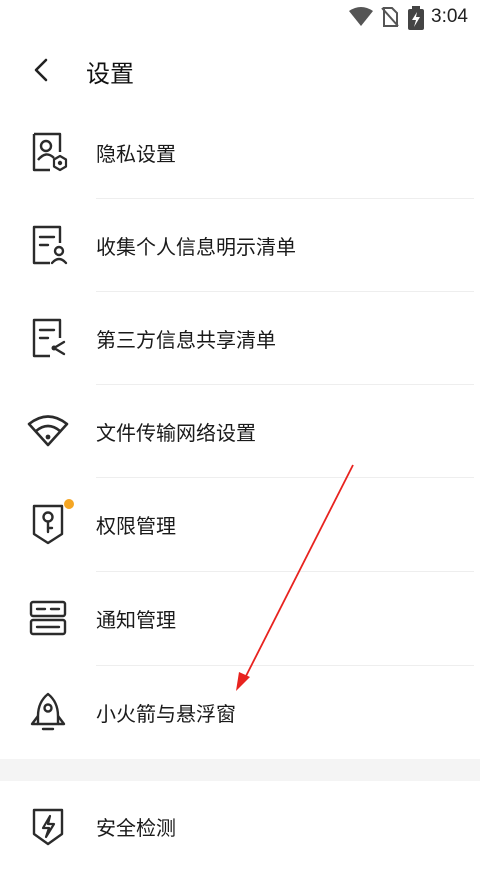  Describe the element at coordinates (240, 826) in the screenshot. I see `settings-item-security-check: 安全检测` at that location.